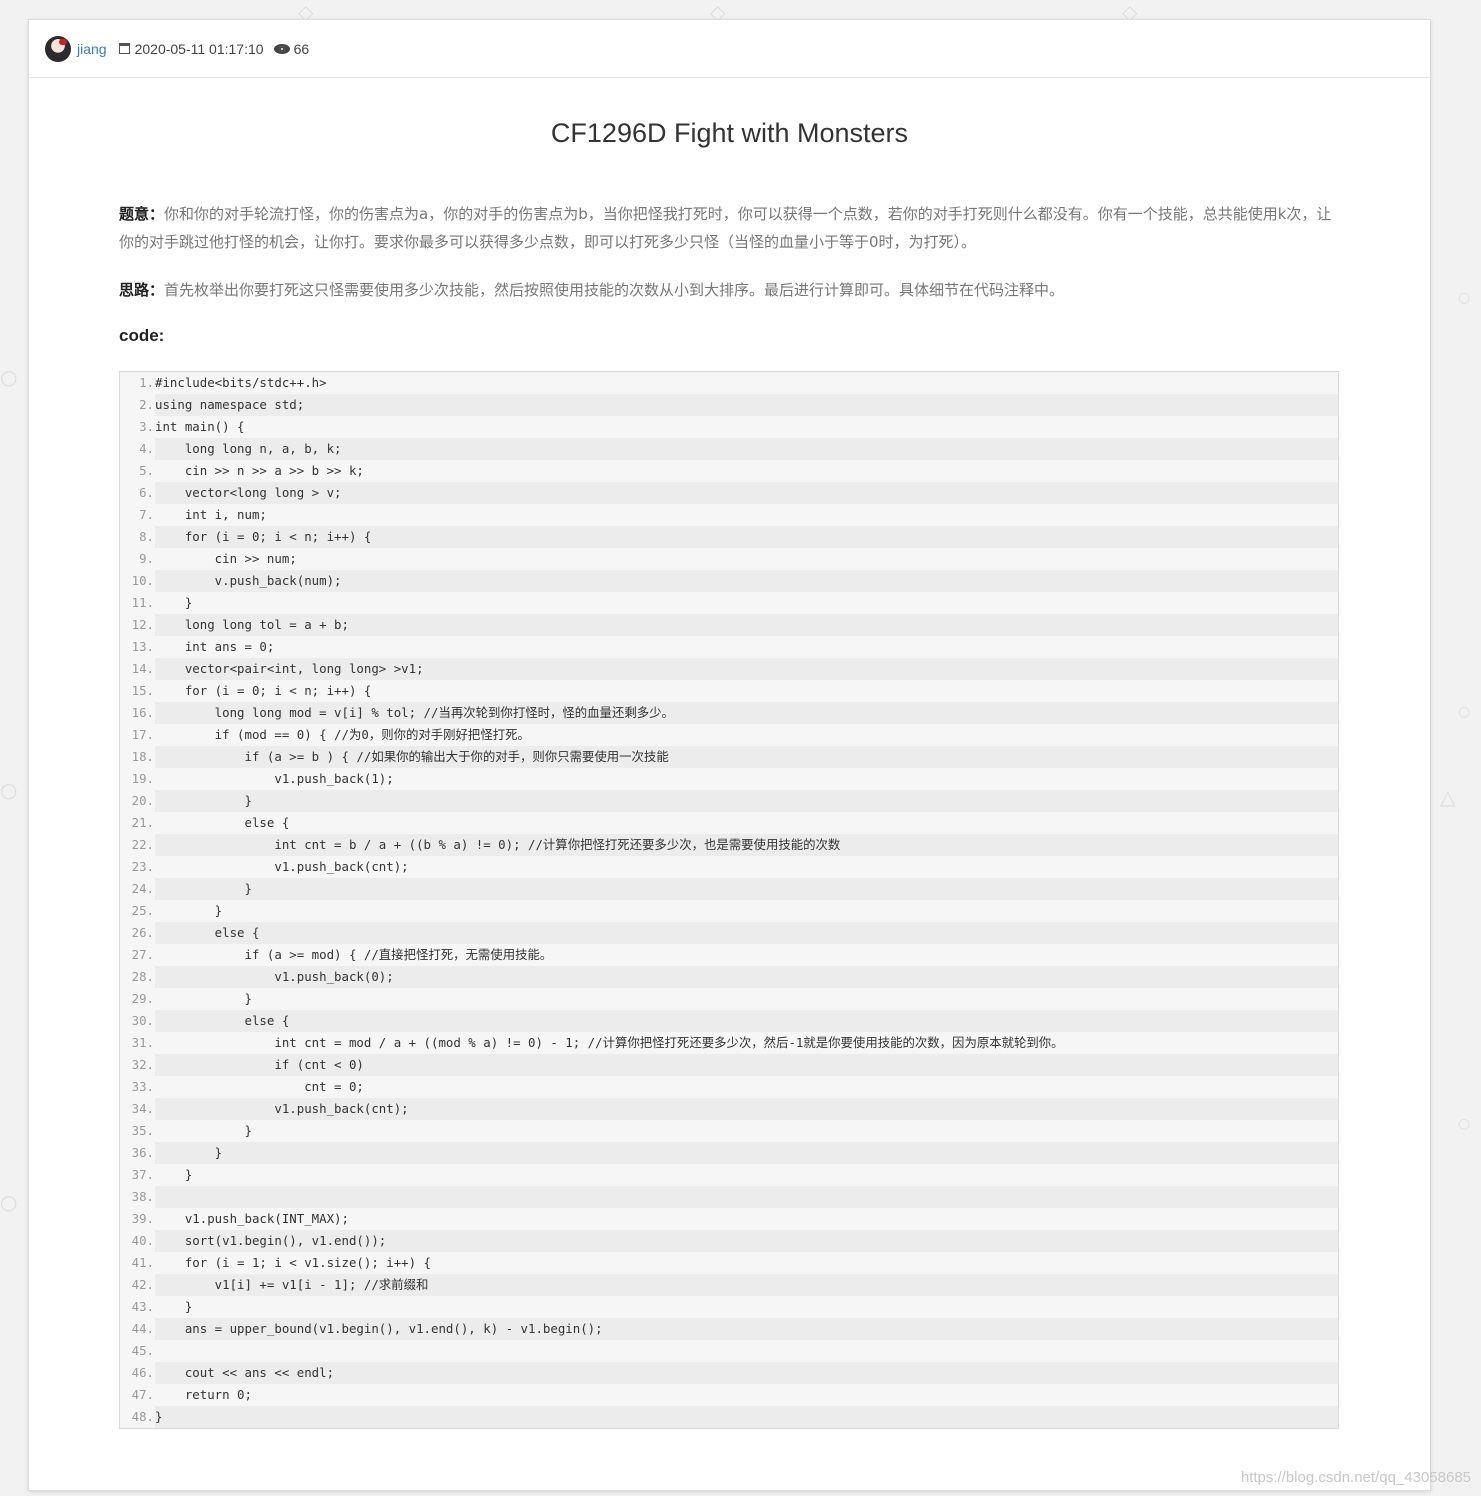 The width and height of the screenshot is (1481, 1496). I want to click on code-text: if (cnt < 0), so click(746, 1065).